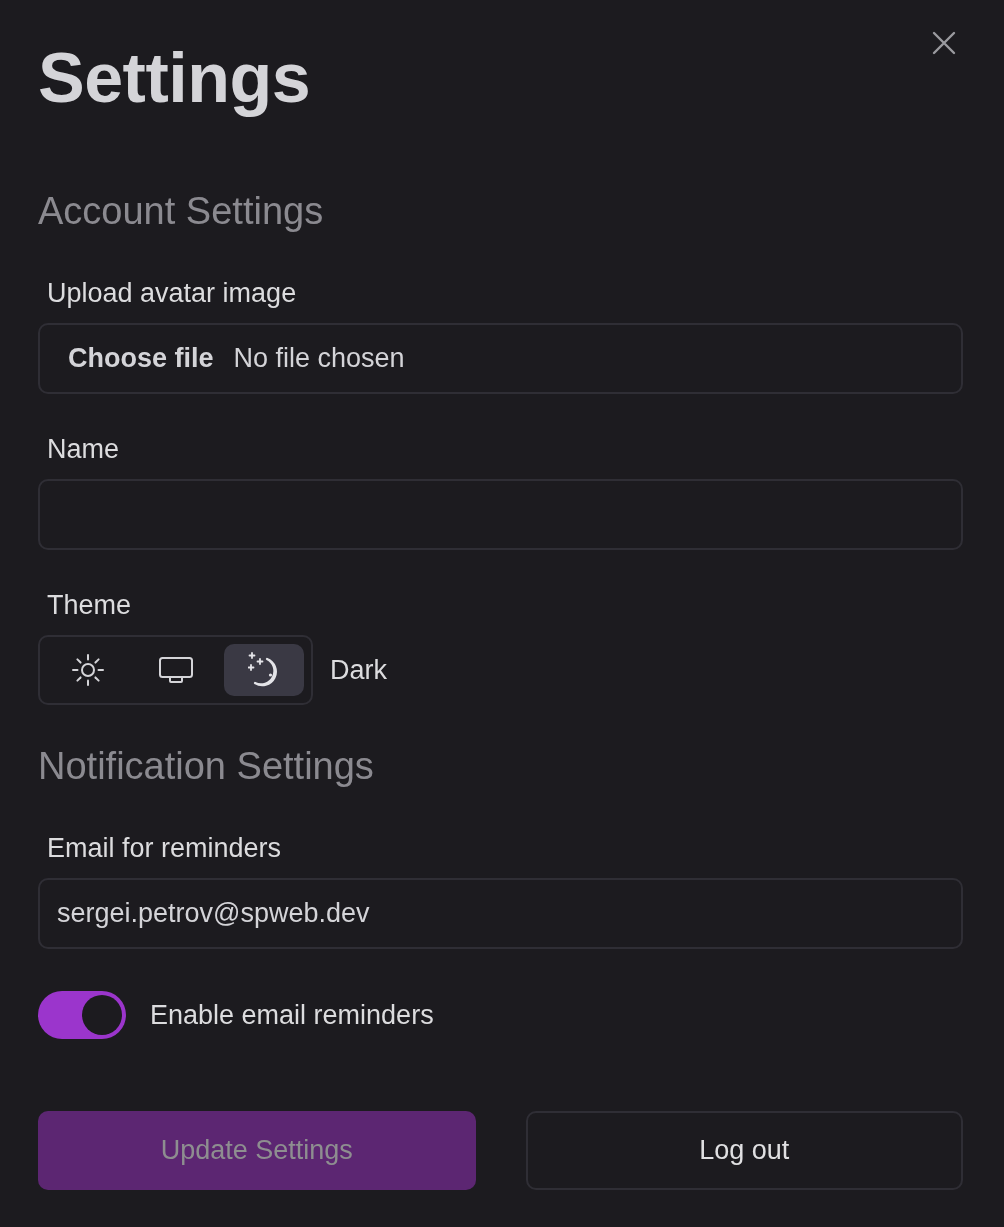  I want to click on field-label: Upload avatar image, so click(172, 293).